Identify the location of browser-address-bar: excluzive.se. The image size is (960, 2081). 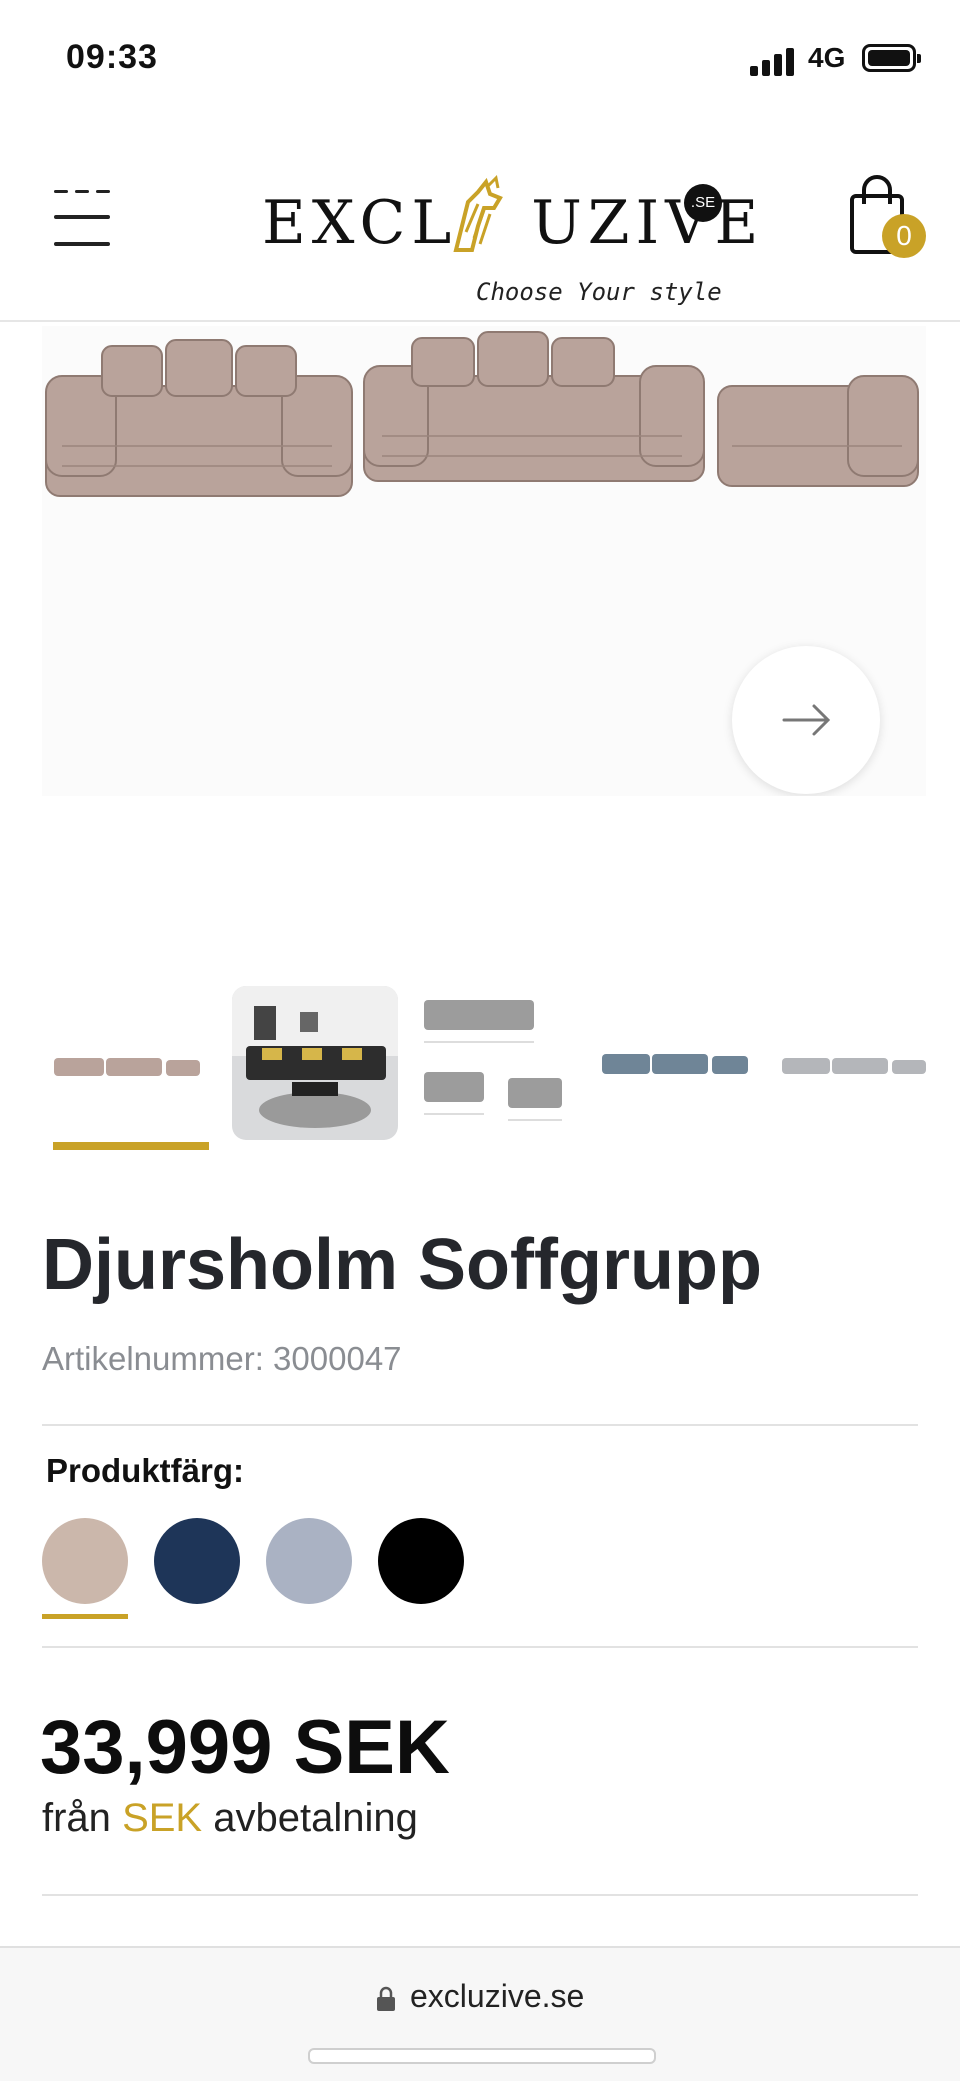
(480, 2013).